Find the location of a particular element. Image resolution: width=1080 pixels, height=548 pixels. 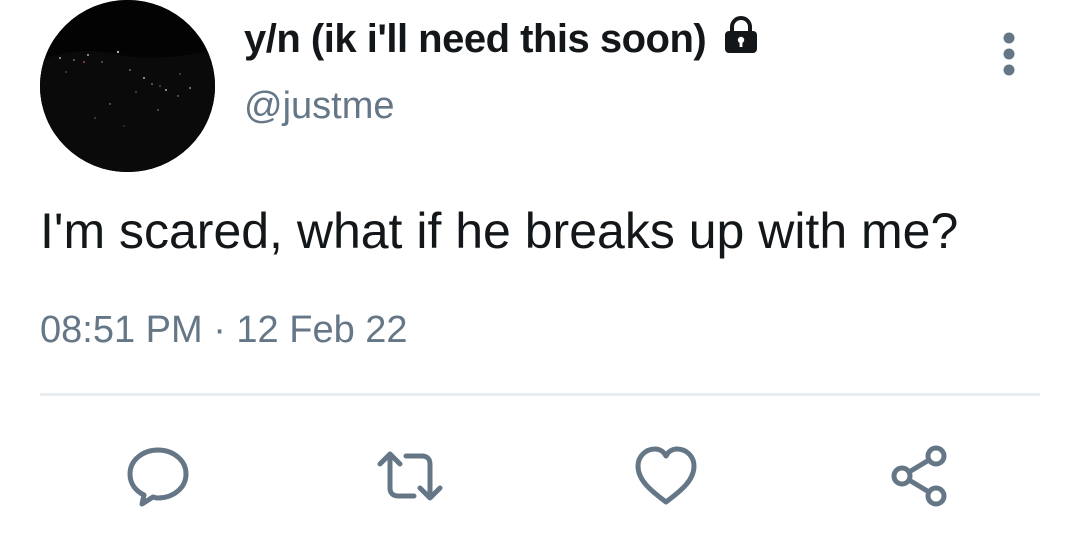

user-handle: @justme is located at coordinates (319, 106).